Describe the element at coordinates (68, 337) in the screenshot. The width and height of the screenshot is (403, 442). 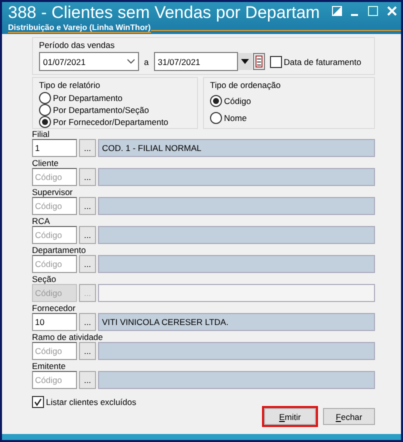
I see `field-label: Ramo de atividade` at that location.